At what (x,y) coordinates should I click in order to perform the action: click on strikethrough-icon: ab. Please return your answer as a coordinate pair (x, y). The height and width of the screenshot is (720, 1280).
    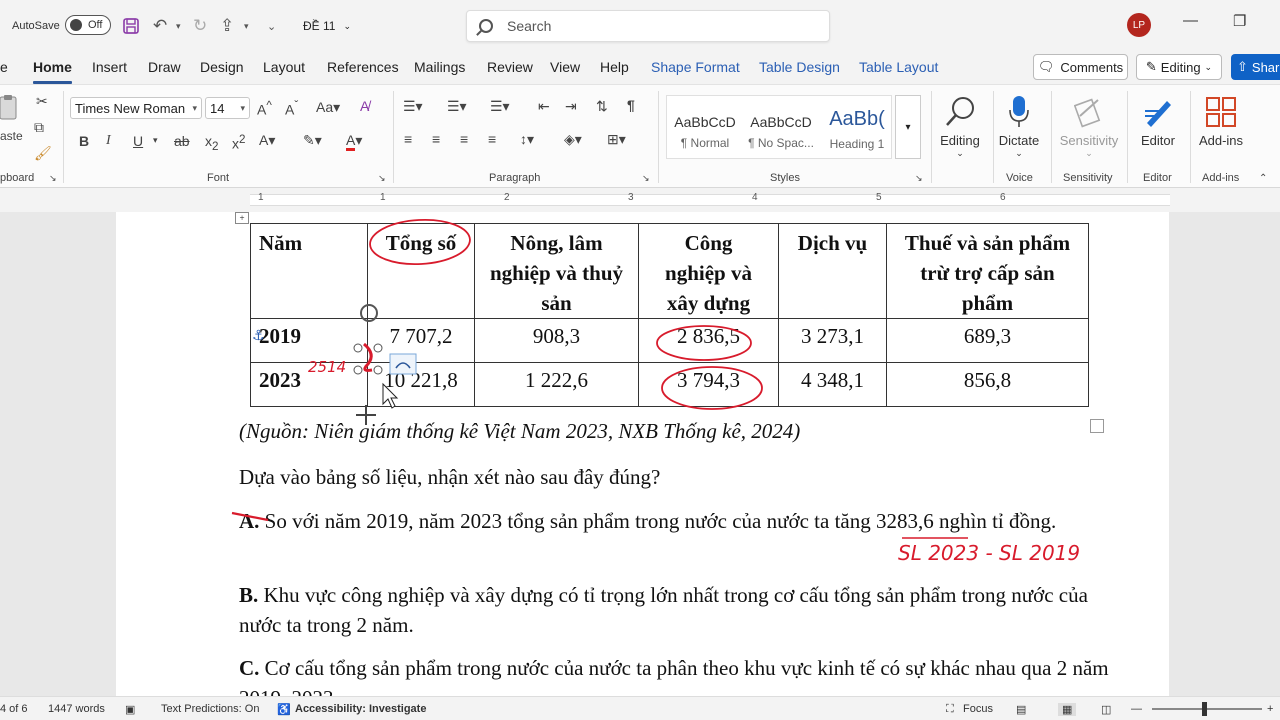
    Looking at the image, I should click on (182, 141).